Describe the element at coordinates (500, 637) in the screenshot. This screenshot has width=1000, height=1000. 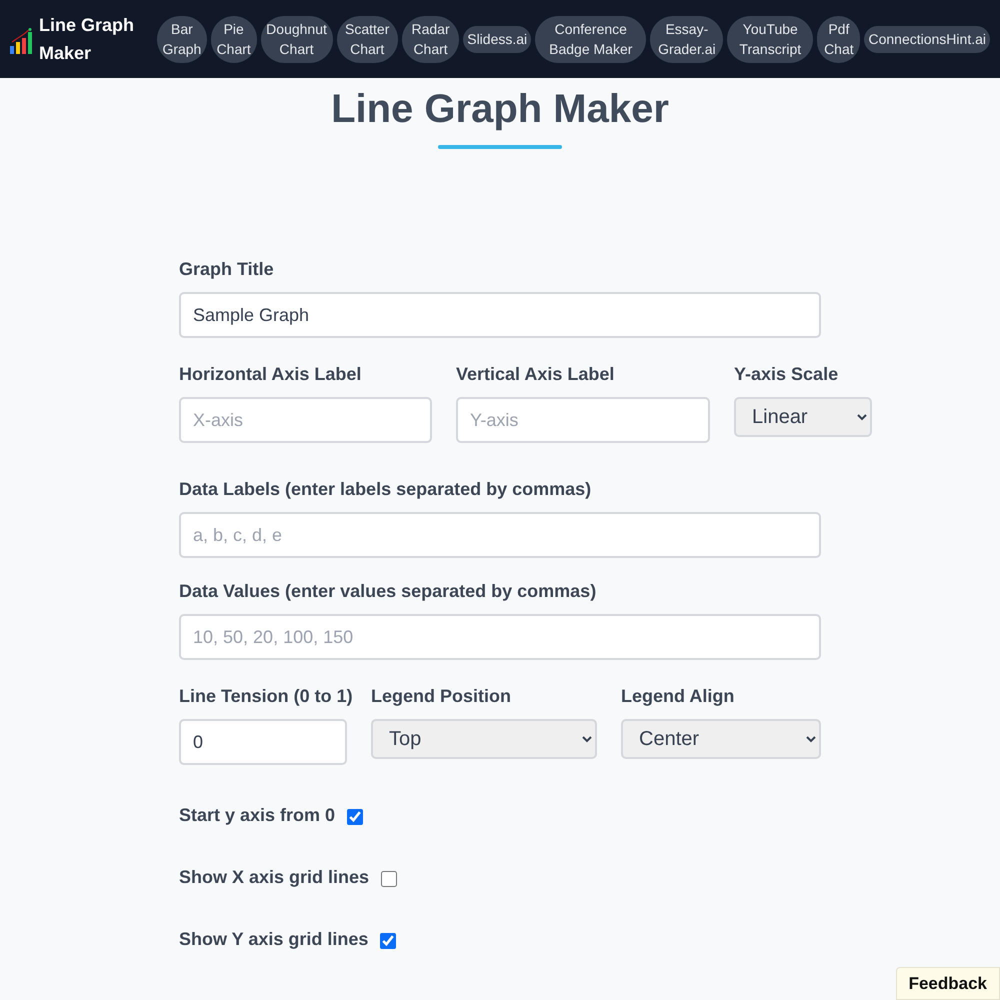
I see `text-input-field: 10, 50, 20, 100, 150` at that location.